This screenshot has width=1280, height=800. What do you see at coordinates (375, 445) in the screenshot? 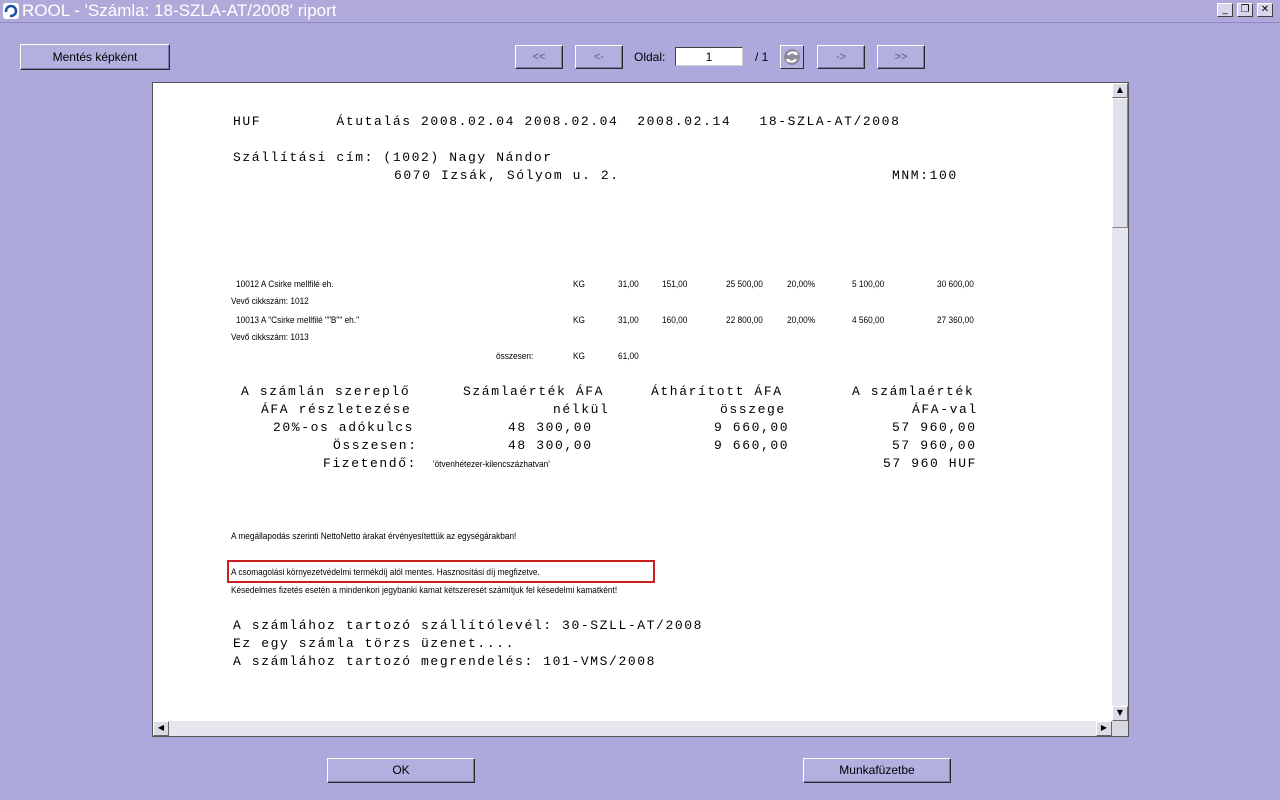
I see `vat-row2-label: Összesen:` at bounding box center [375, 445].